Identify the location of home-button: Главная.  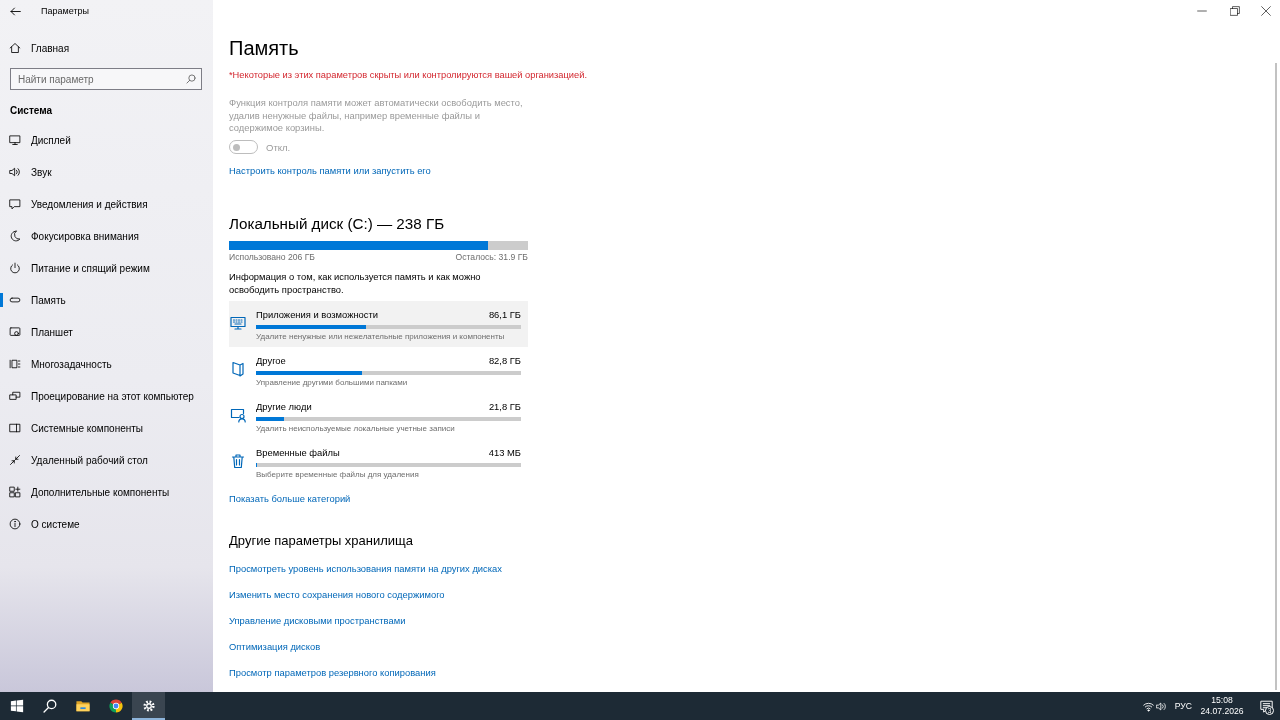
(106, 48).